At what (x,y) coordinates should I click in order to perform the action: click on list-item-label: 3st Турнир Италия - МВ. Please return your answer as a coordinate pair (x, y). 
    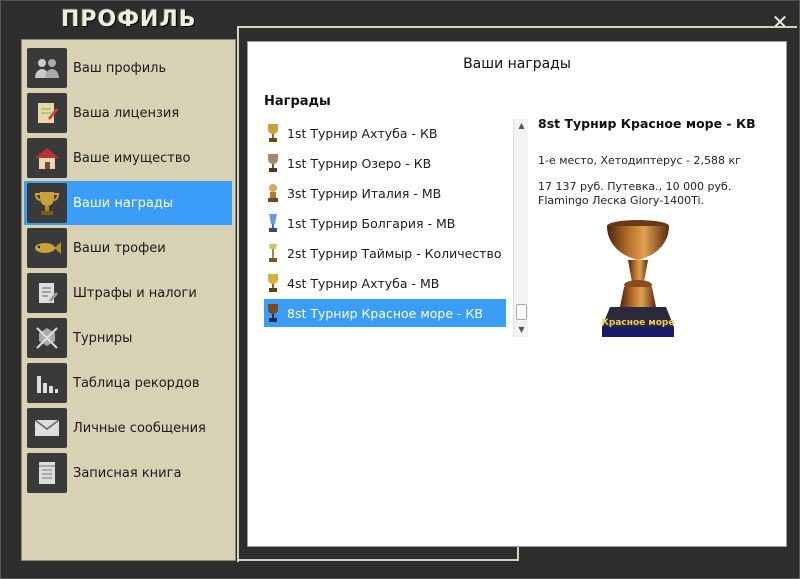
    Looking at the image, I should click on (364, 193).